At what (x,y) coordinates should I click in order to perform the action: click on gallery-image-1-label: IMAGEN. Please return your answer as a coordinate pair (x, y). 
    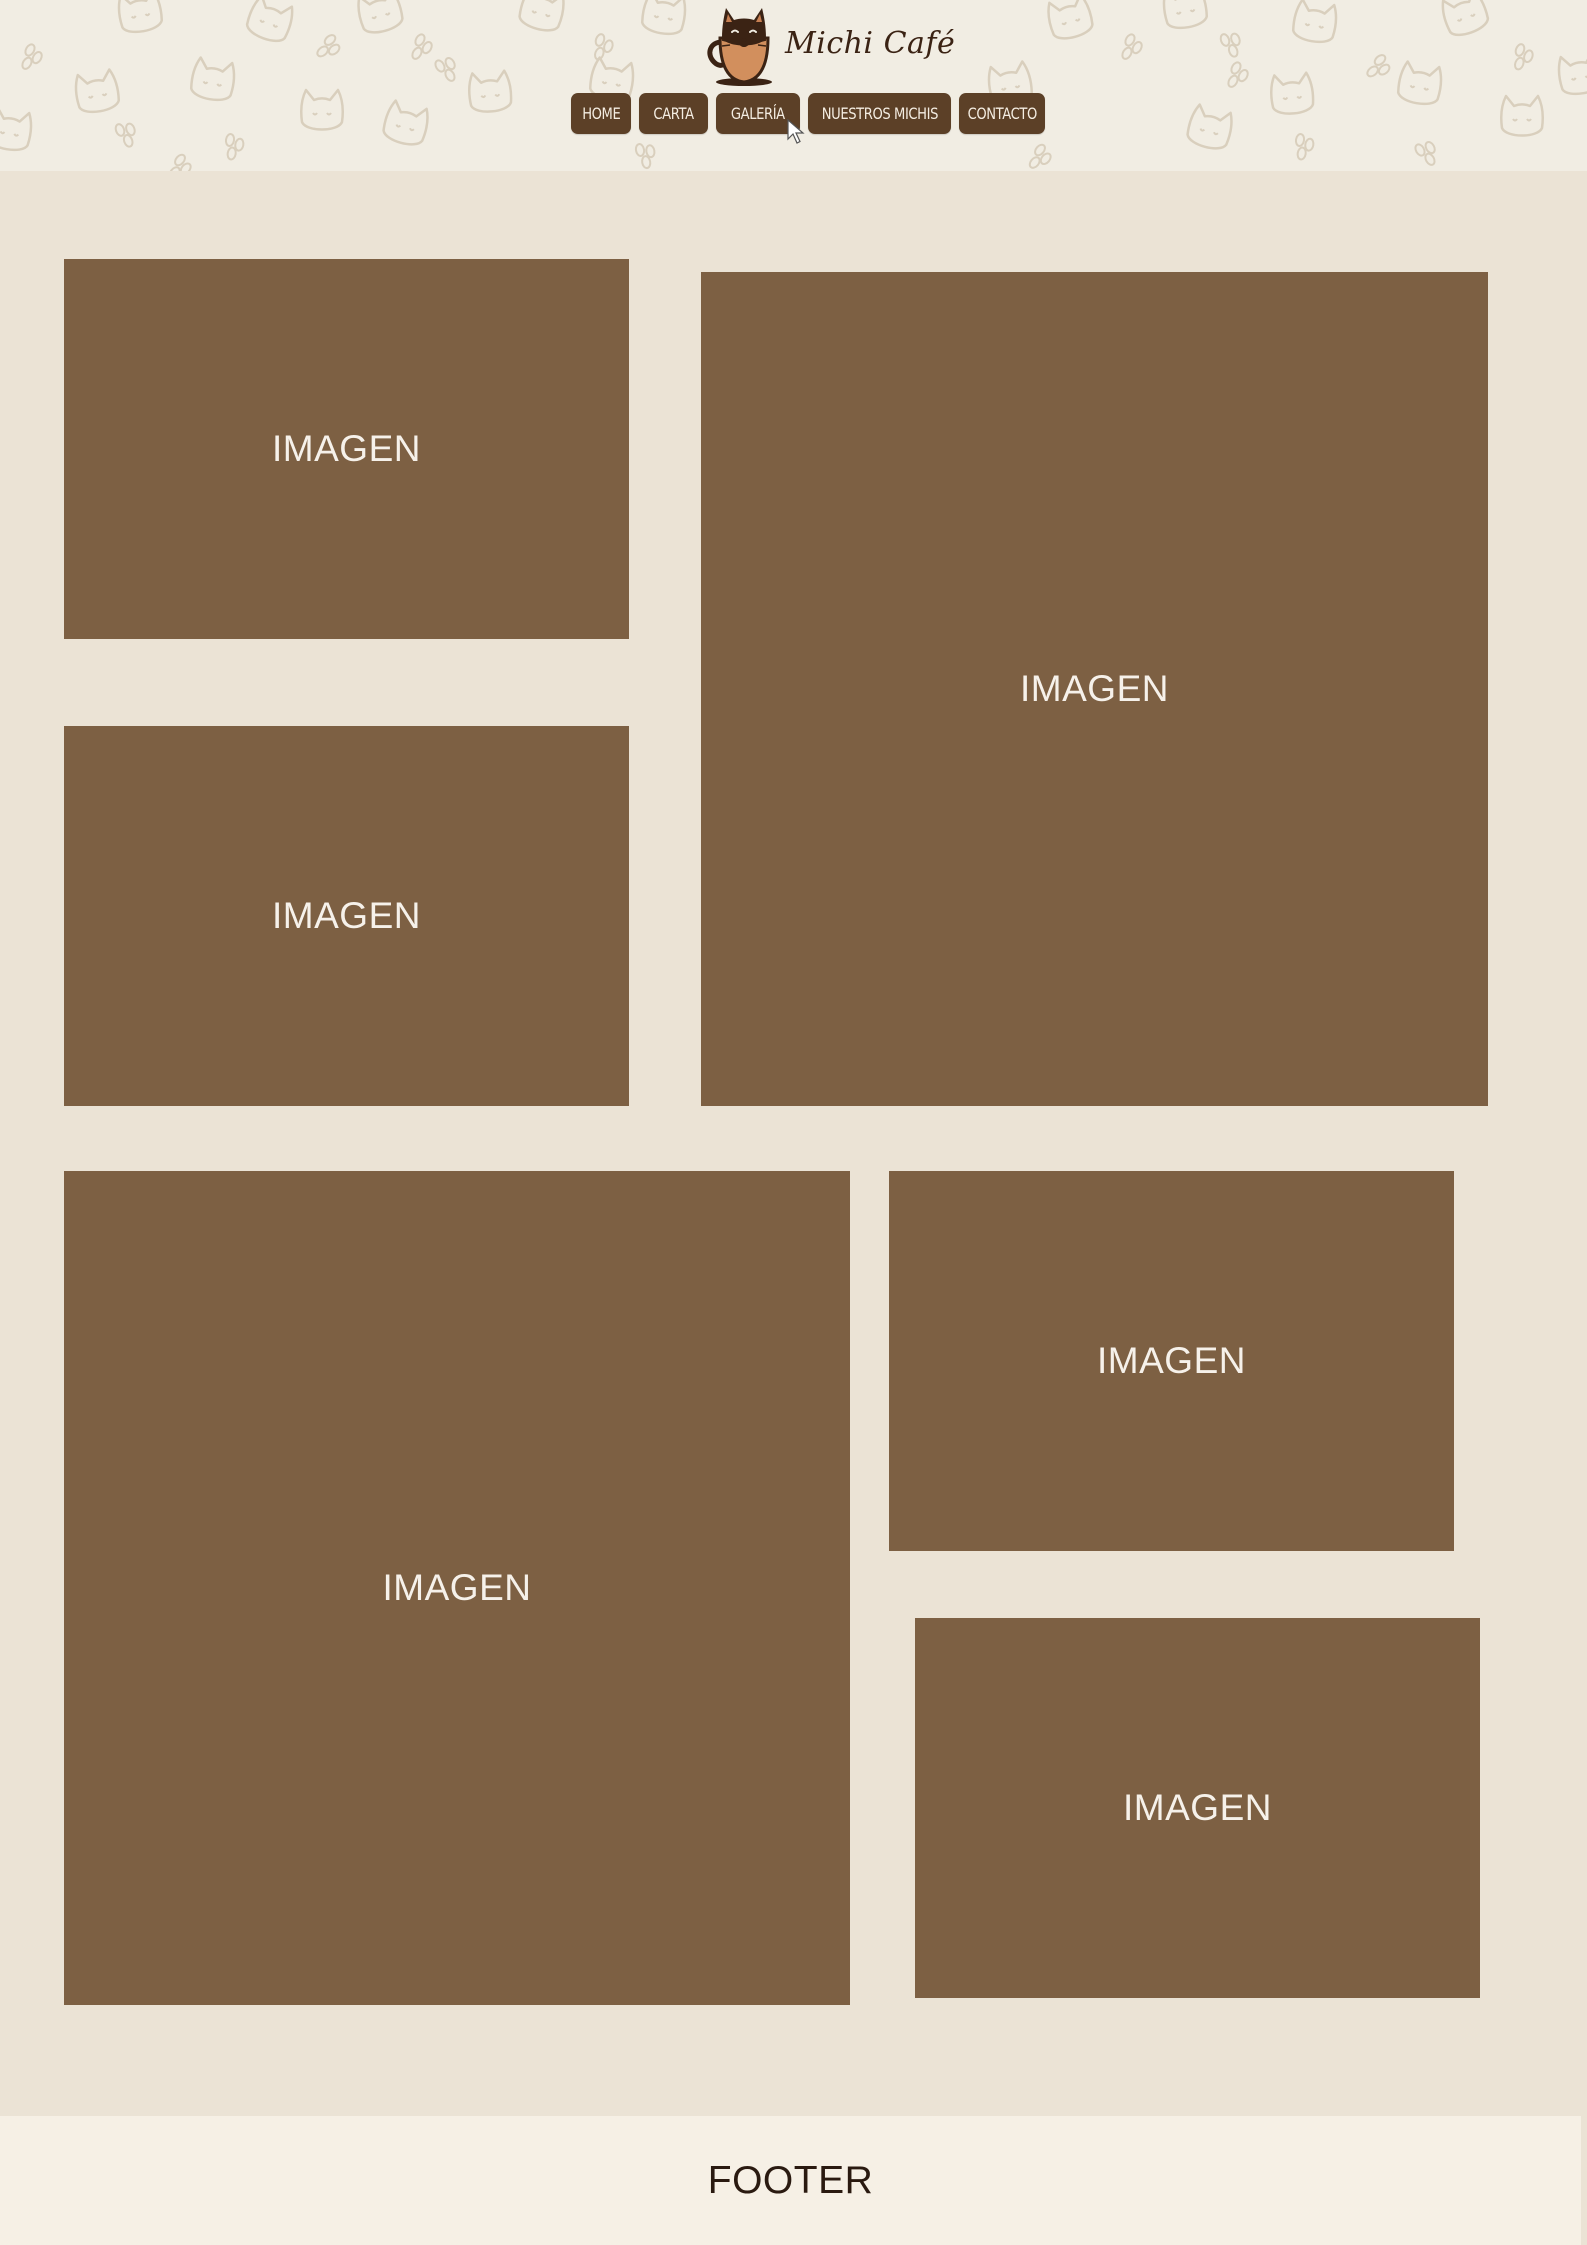
    Looking at the image, I should click on (346, 448).